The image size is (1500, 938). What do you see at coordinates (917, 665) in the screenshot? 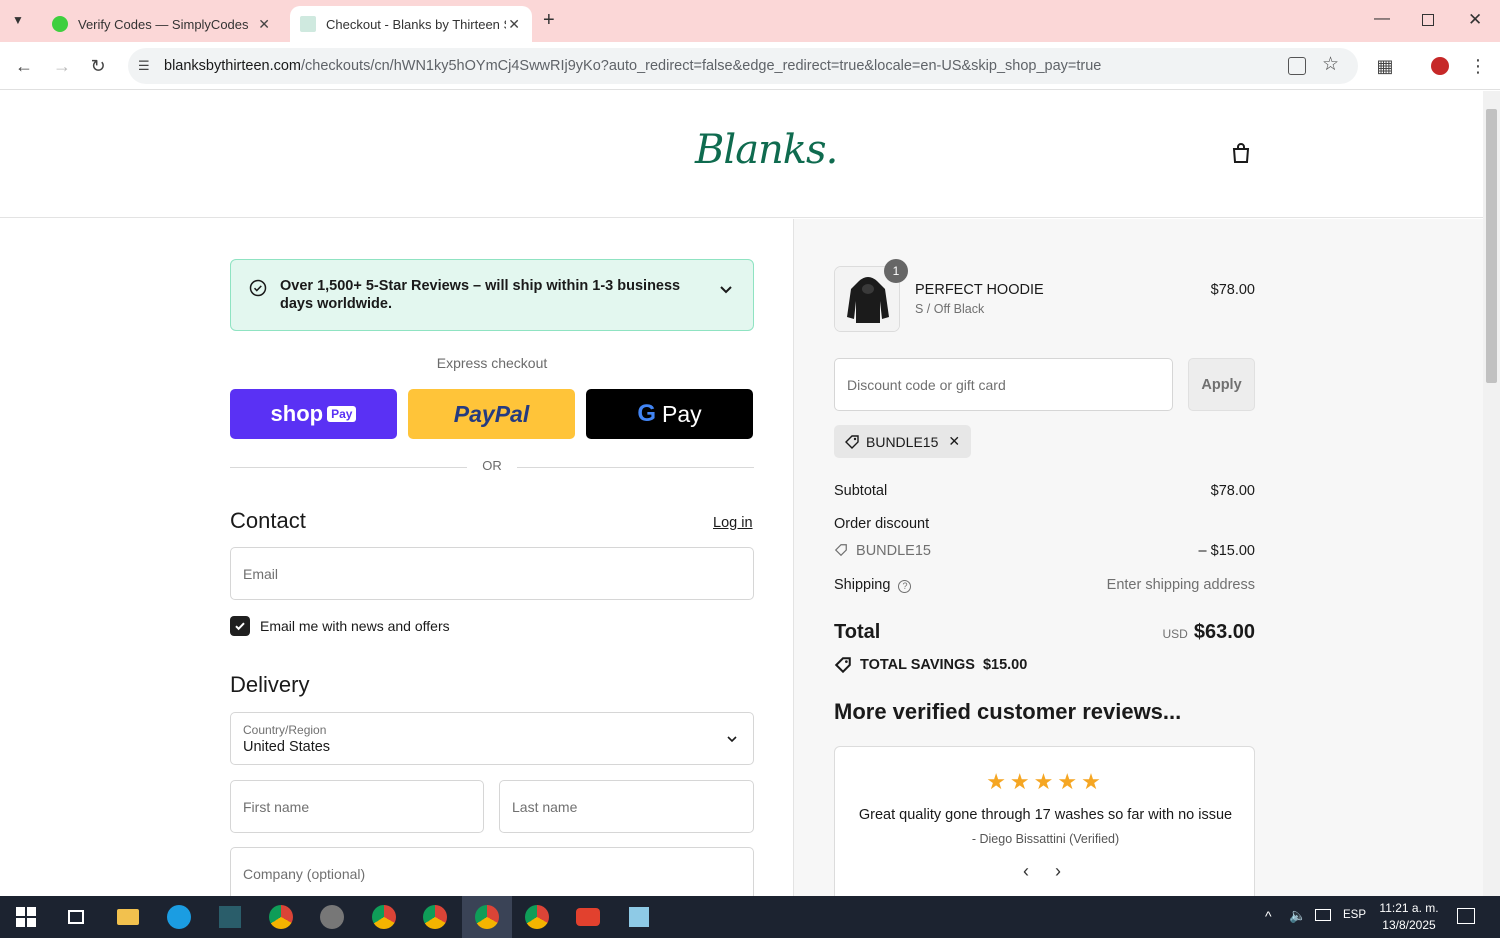
I see `savings-label: TOTAL SAVINGS` at bounding box center [917, 665].